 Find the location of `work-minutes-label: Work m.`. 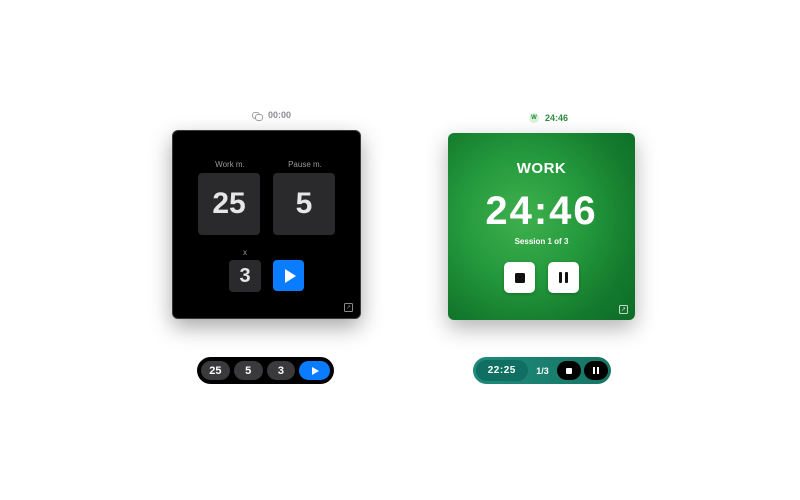

work-minutes-label: Work m. is located at coordinates (230, 164).